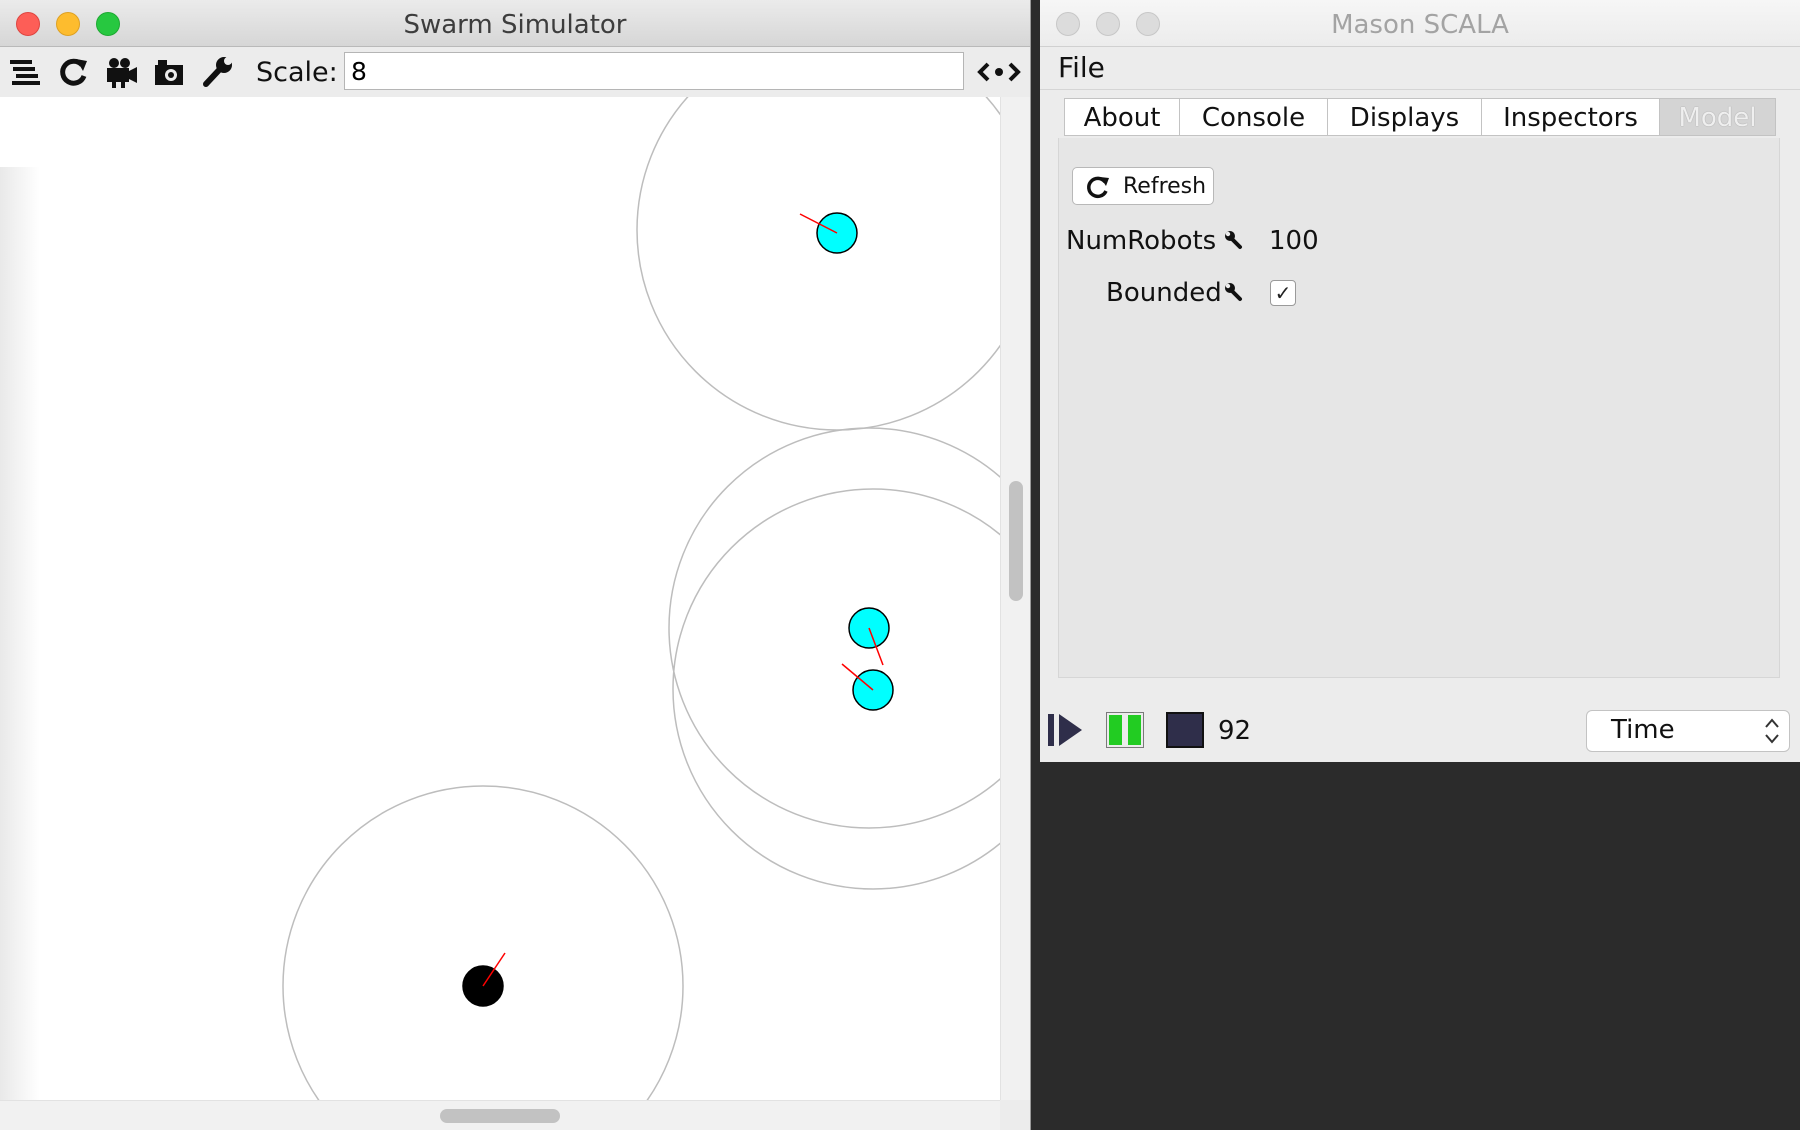 This screenshot has width=1800, height=1130. I want to click on pause-icon, so click(1125, 730).